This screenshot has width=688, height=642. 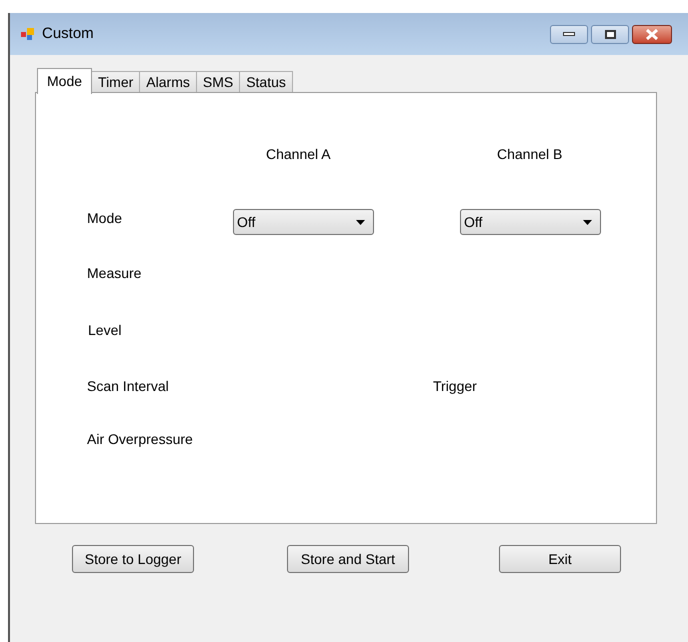 What do you see at coordinates (28, 34) in the screenshot?
I see `app-icon` at bounding box center [28, 34].